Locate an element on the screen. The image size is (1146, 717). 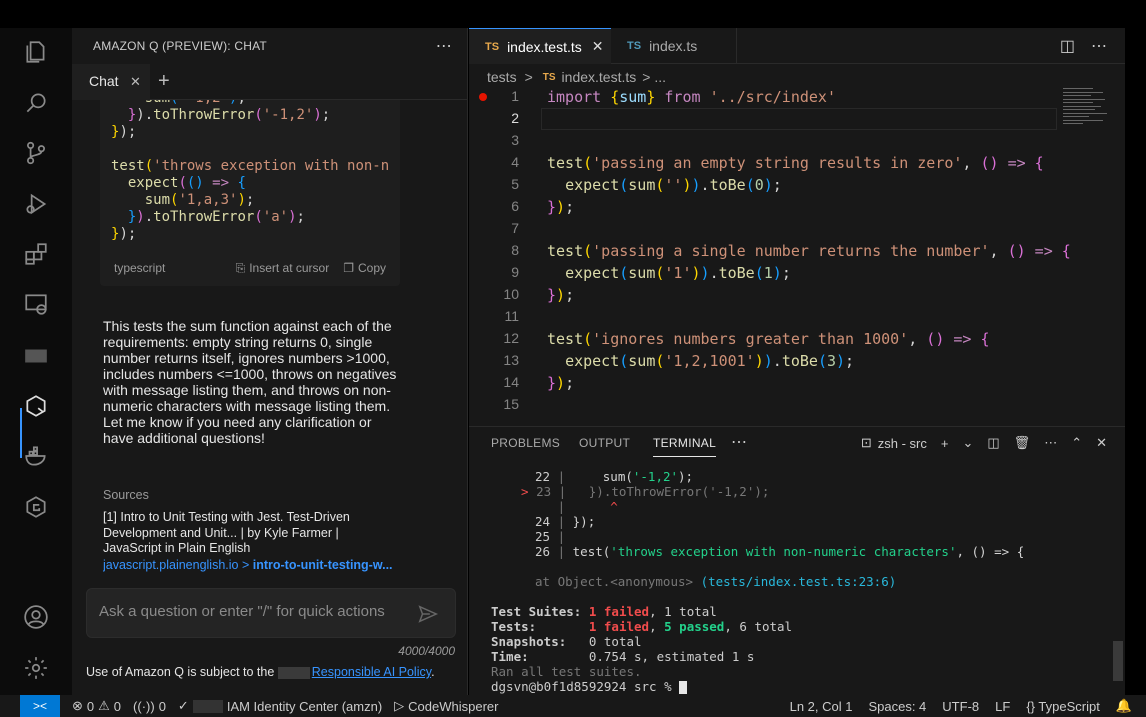
line-number: 6 is located at coordinates (515, 206).